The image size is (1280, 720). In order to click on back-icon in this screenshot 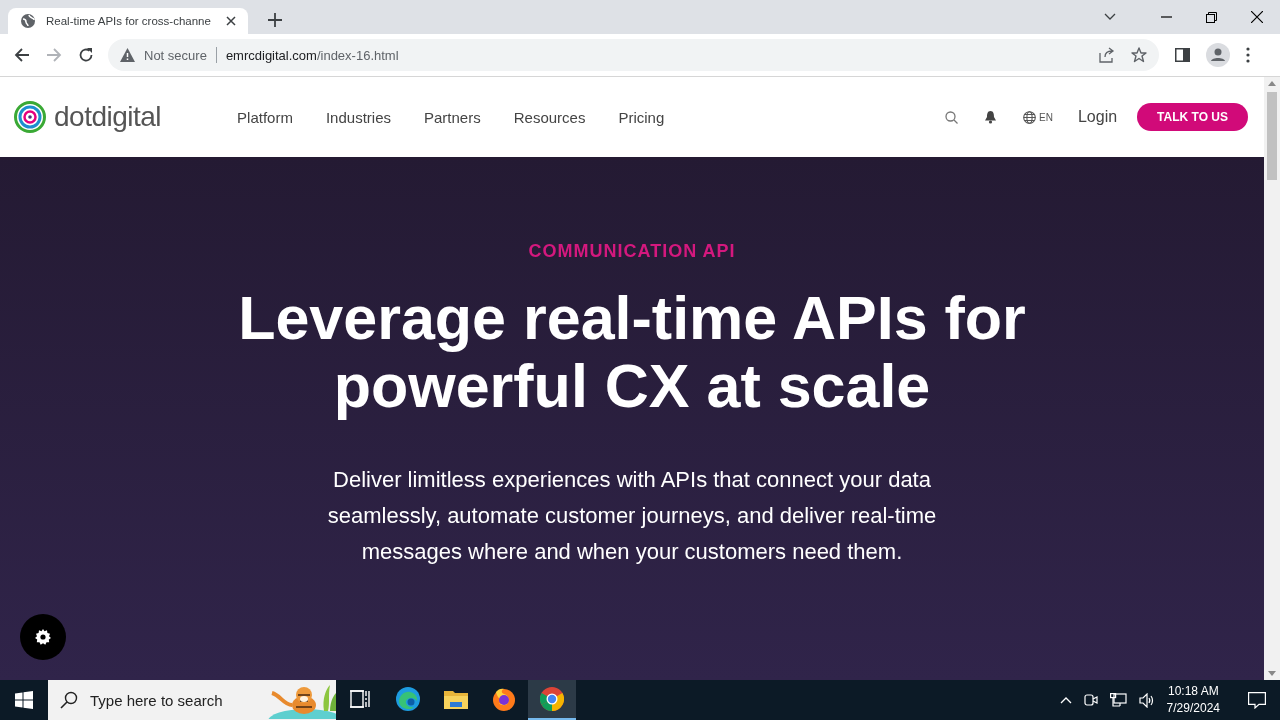, I will do `click(22, 55)`.